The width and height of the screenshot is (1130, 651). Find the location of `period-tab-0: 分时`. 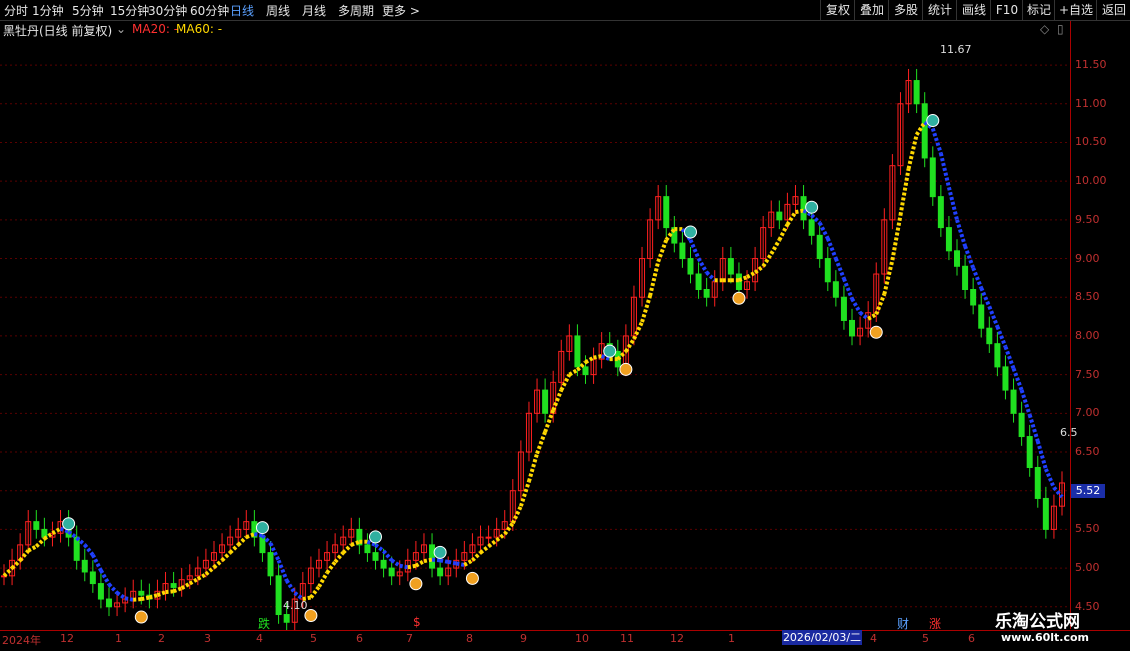

period-tab-0: 分时 is located at coordinates (16, 10).